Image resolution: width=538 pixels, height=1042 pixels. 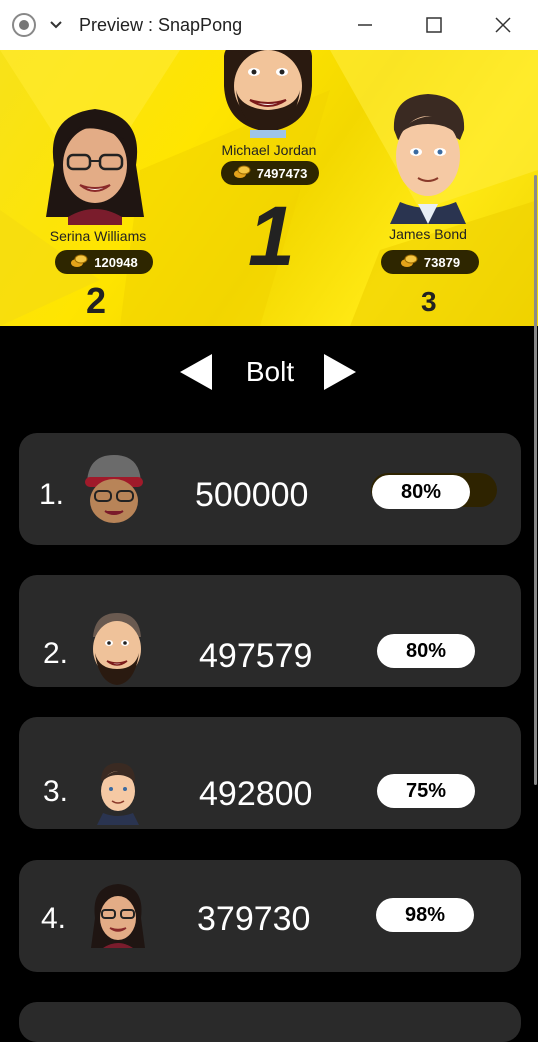 I want to click on leaderboard-row, so click(x=270, y=1022).